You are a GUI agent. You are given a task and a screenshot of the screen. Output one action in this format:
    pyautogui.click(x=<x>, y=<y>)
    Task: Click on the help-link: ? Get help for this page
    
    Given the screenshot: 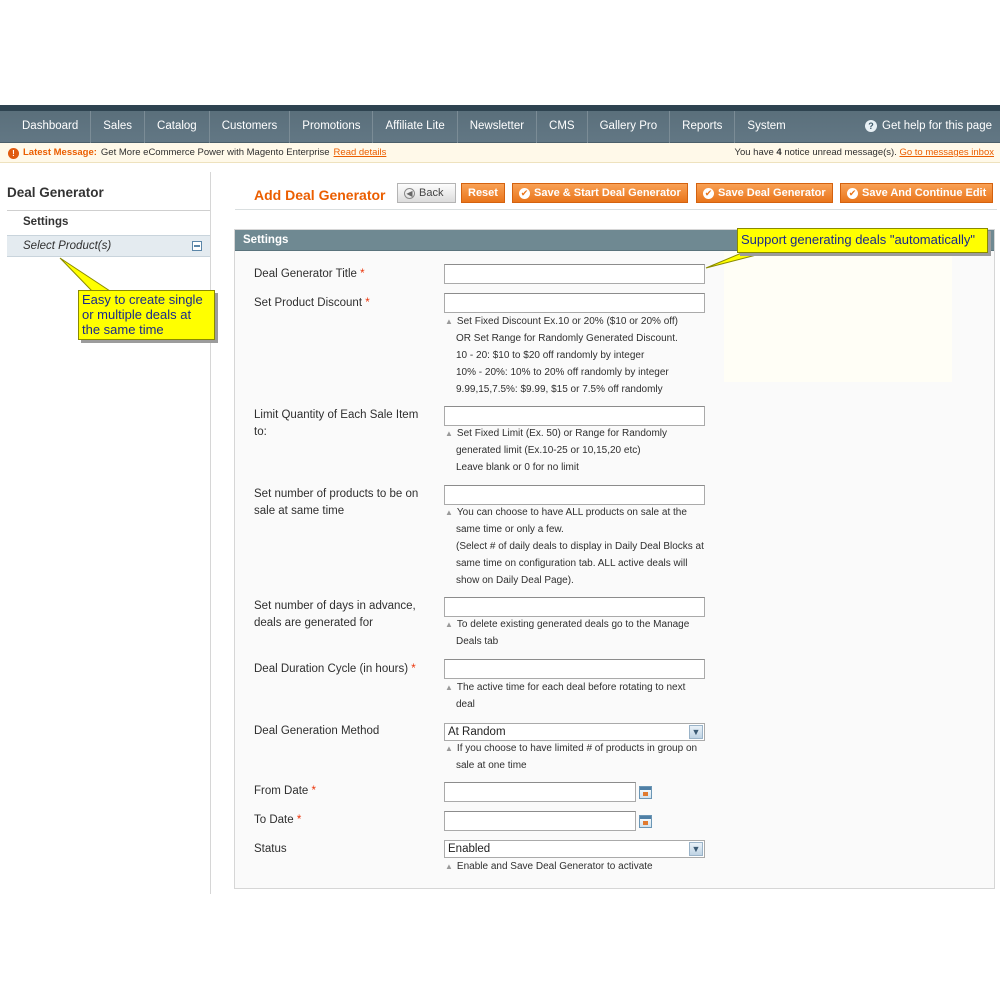 What is the action you would take?
    pyautogui.click(x=928, y=126)
    